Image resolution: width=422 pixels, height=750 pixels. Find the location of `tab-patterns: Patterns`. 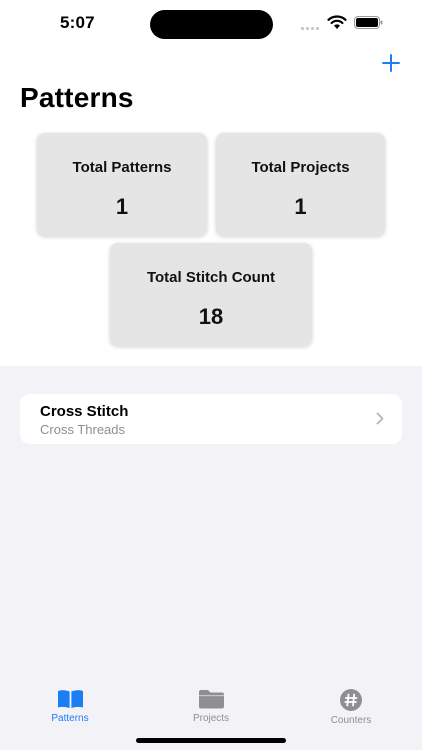

tab-patterns: Patterns is located at coordinates (70, 702).